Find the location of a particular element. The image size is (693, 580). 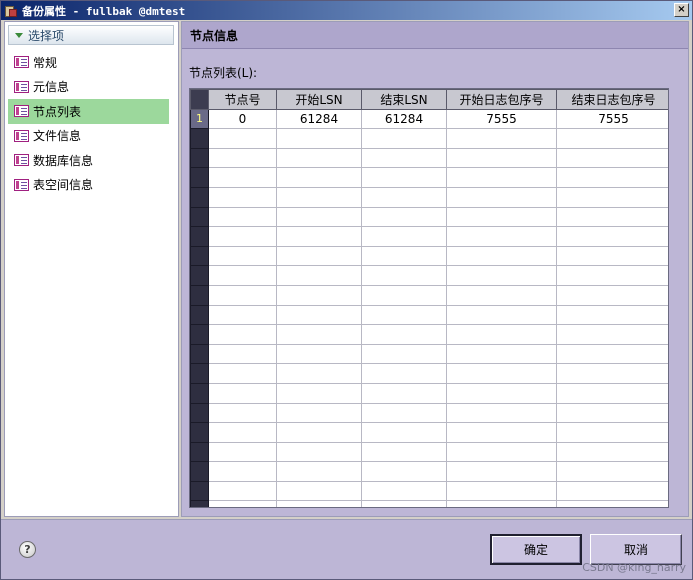

nav-item-database-info: 数据库信息 is located at coordinates (91, 160).